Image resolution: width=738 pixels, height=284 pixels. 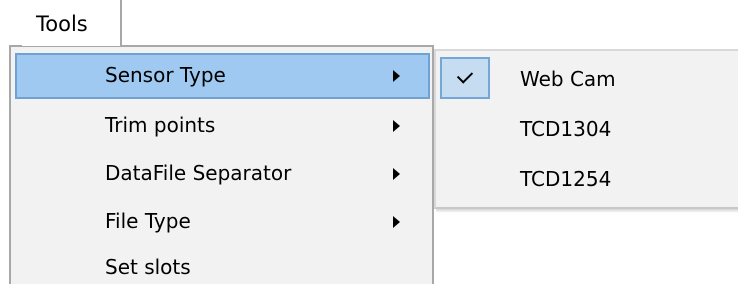 I want to click on menu-item-label: Set slots, so click(x=148, y=267).